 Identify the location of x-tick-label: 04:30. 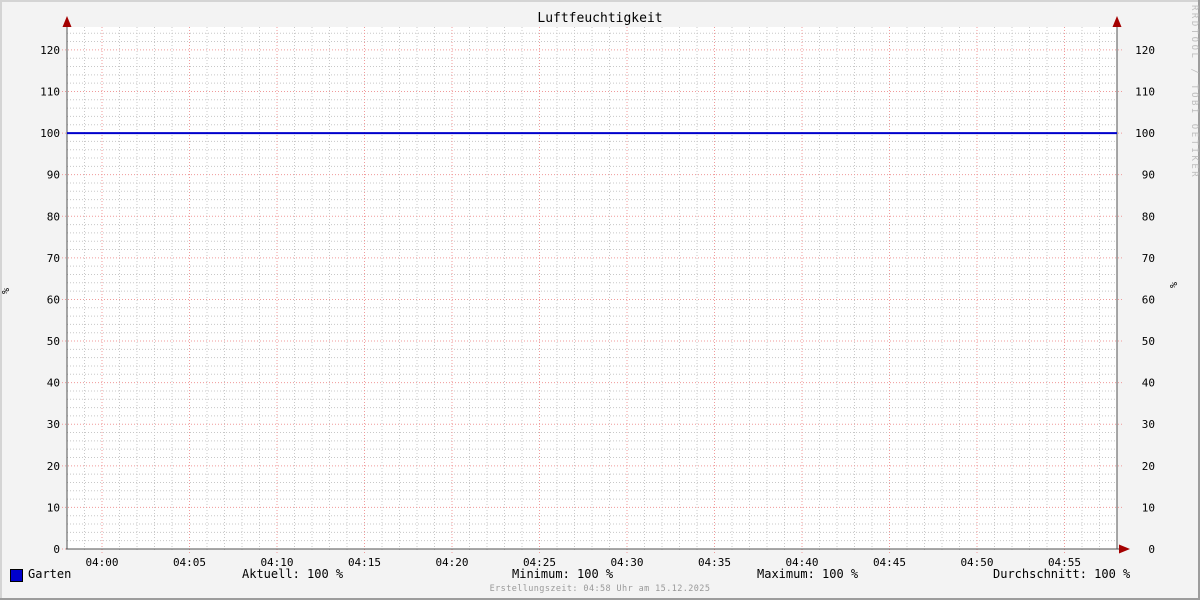
(626, 562).